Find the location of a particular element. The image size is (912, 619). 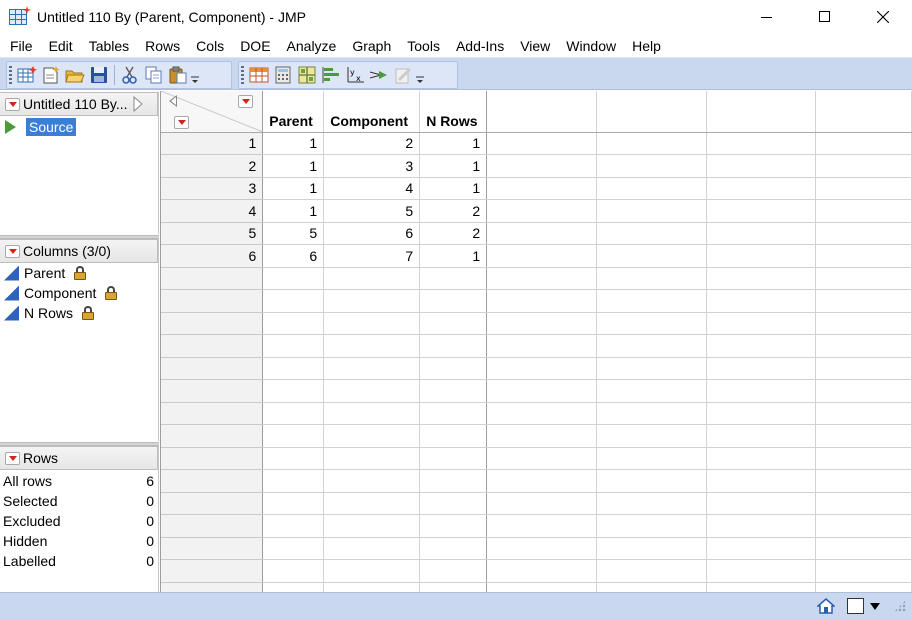

table-row: 6 6 7 1 is located at coordinates (536, 256).